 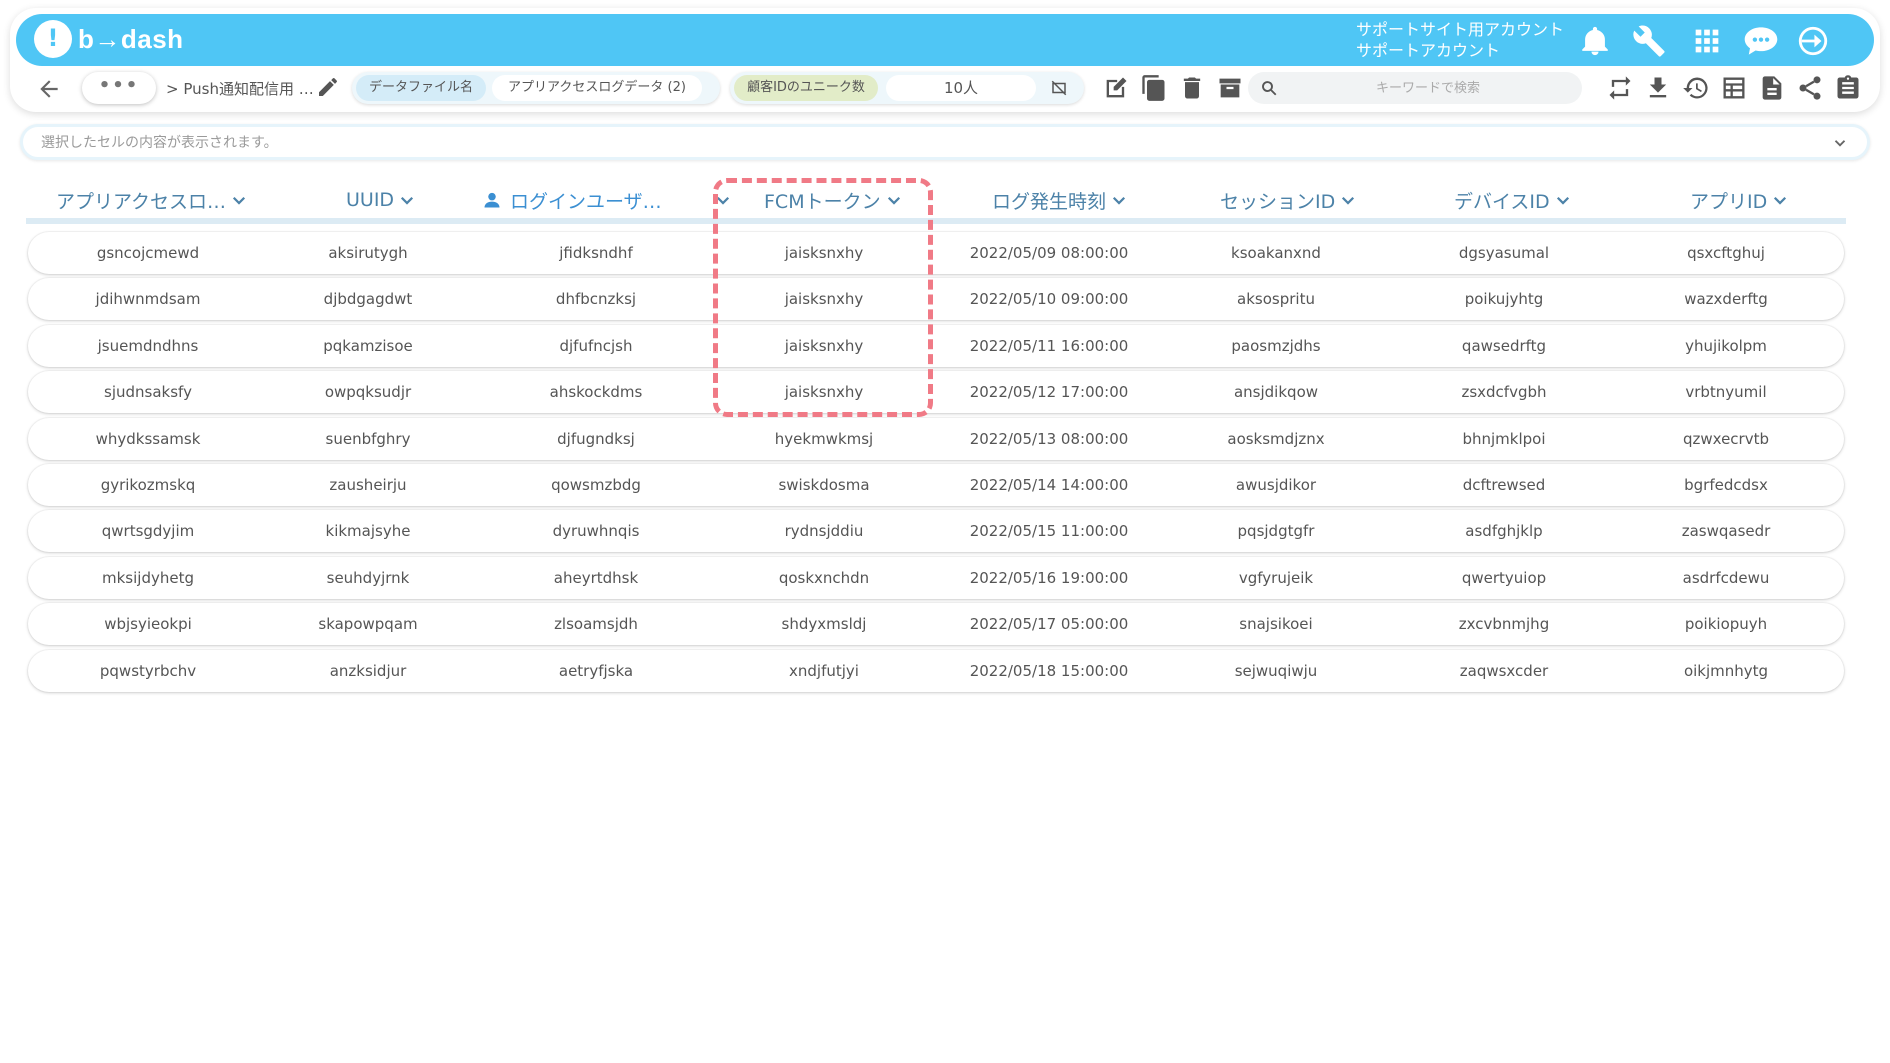 I want to click on table-cell: zlsoamsjdh, so click(x=596, y=624).